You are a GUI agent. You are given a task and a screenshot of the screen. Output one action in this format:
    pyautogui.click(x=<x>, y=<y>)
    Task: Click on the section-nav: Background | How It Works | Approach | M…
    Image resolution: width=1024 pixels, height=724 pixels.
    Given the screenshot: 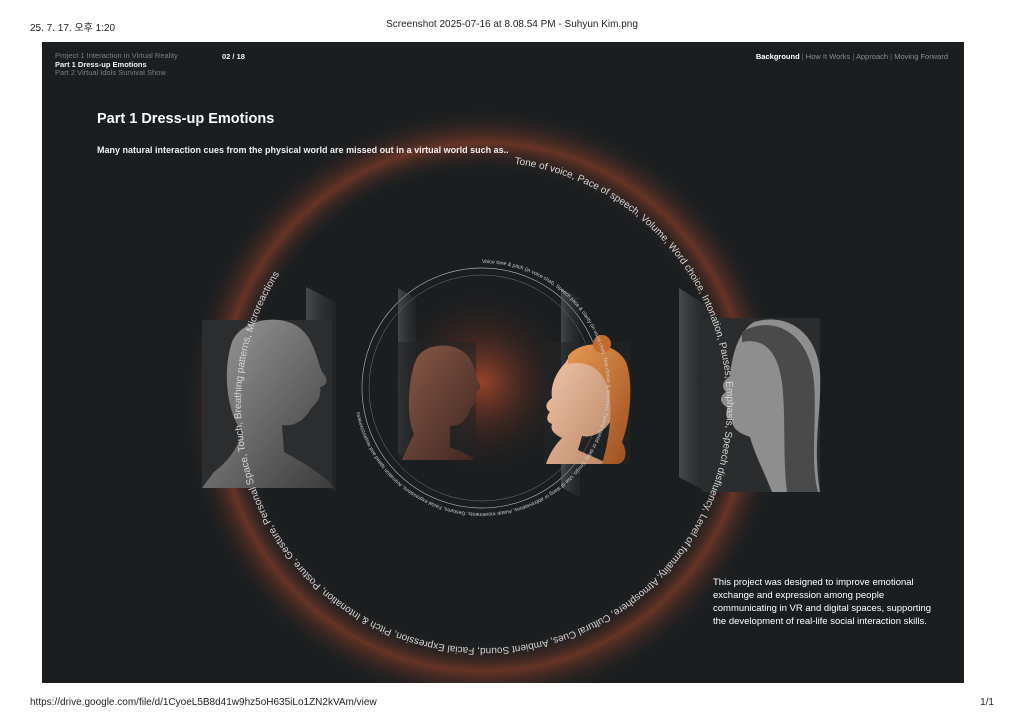 What is the action you would take?
    pyautogui.click(x=852, y=56)
    